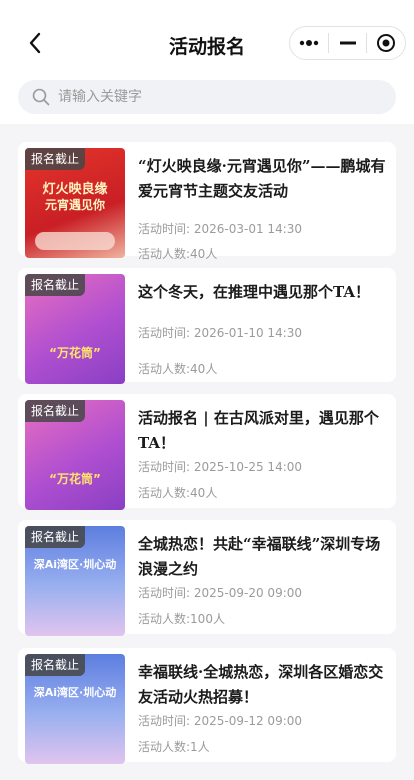 The height and width of the screenshot is (780, 414). Describe the element at coordinates (248, 333) in the screenshot. I see `time-value: 2026-01-10 14:30` at that location.